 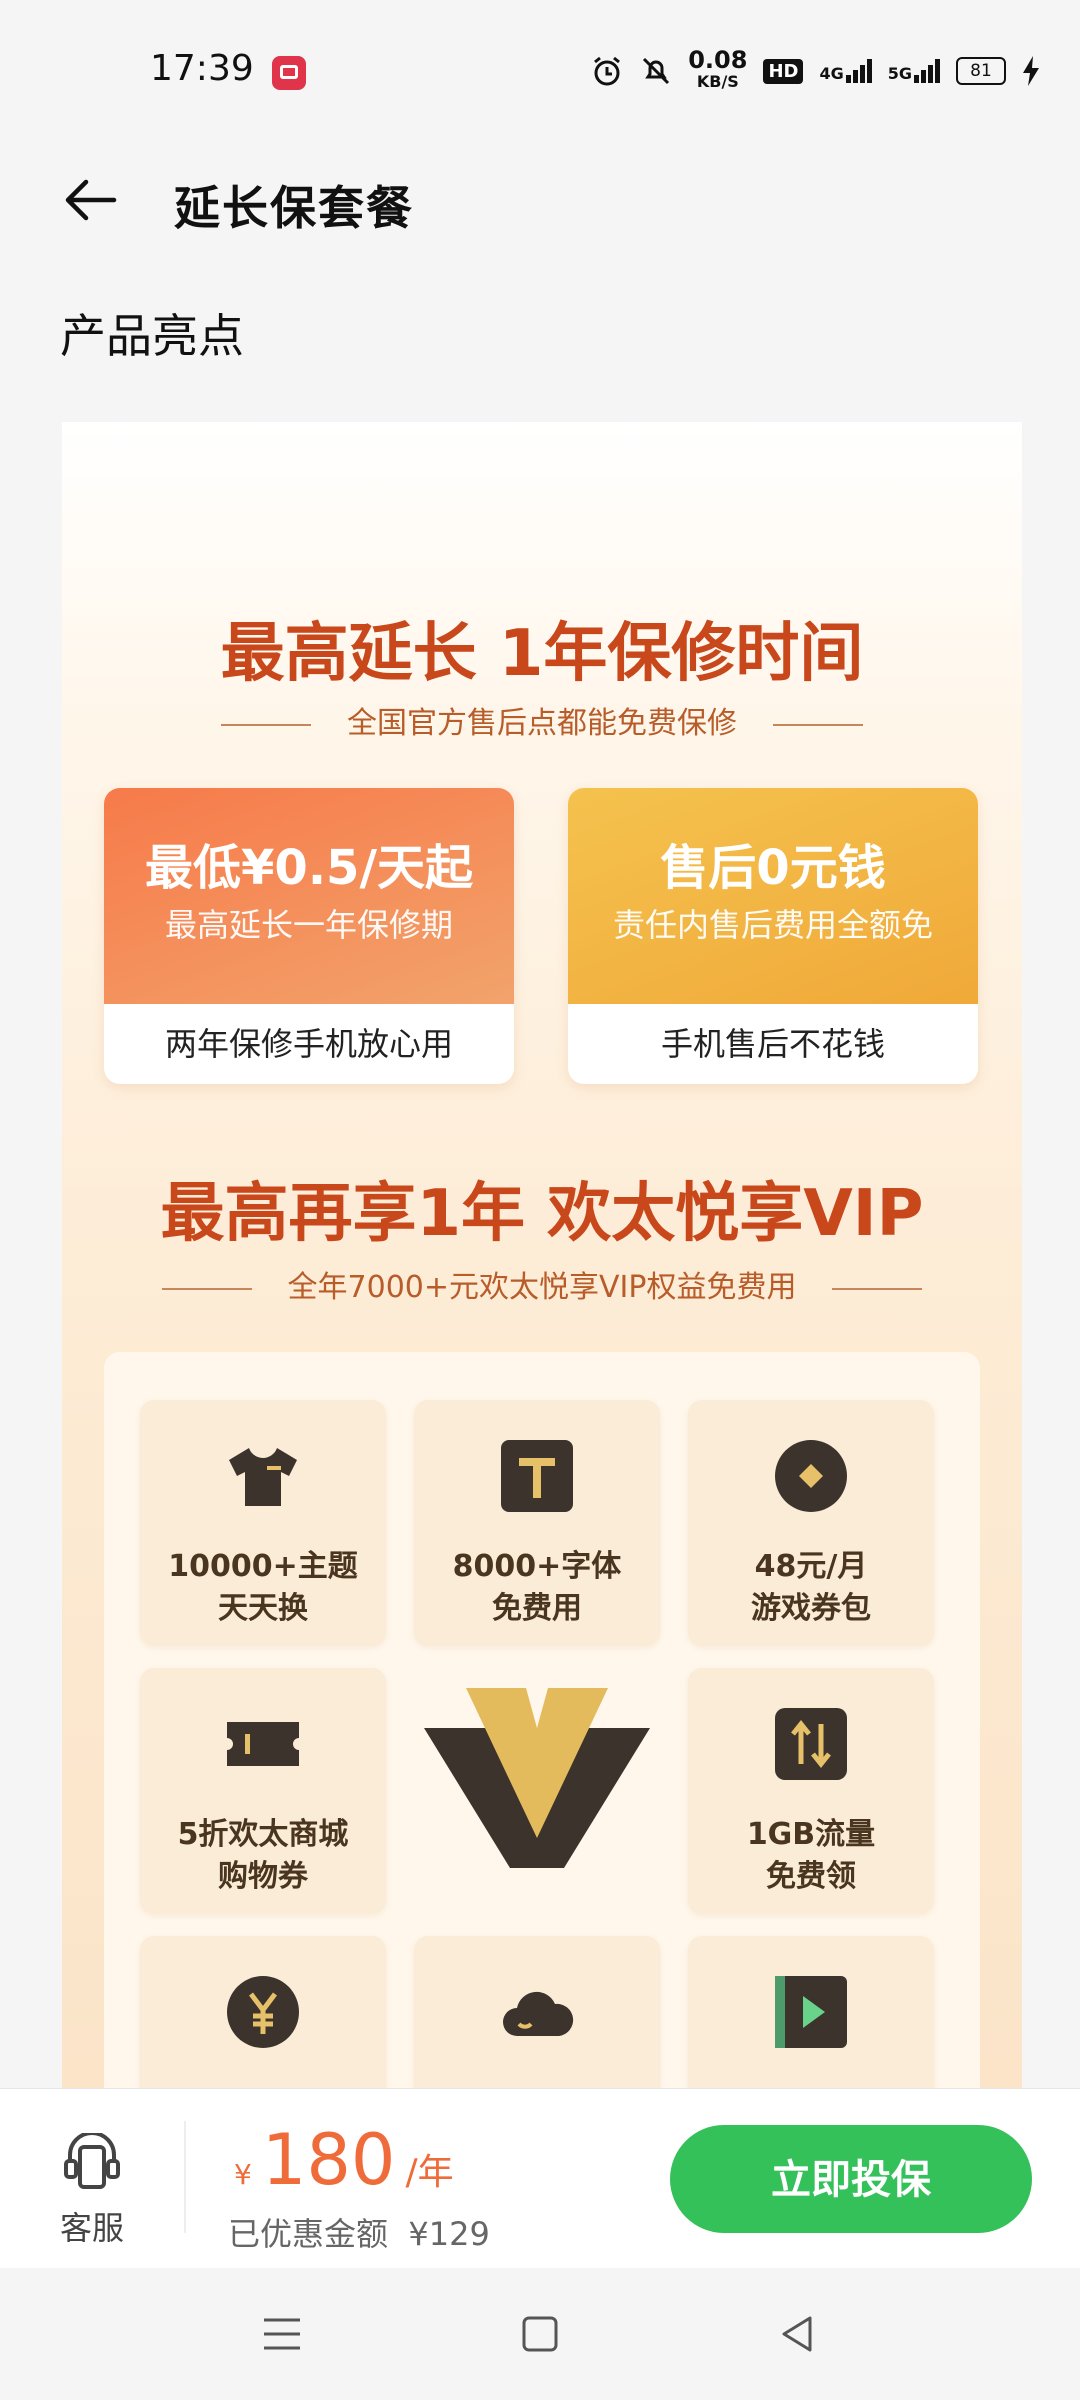 What do you see at coordinates (811, 1566) in the screenshot?
I see `tile-line1: 48元/月` at bounding box center [811, 1566].